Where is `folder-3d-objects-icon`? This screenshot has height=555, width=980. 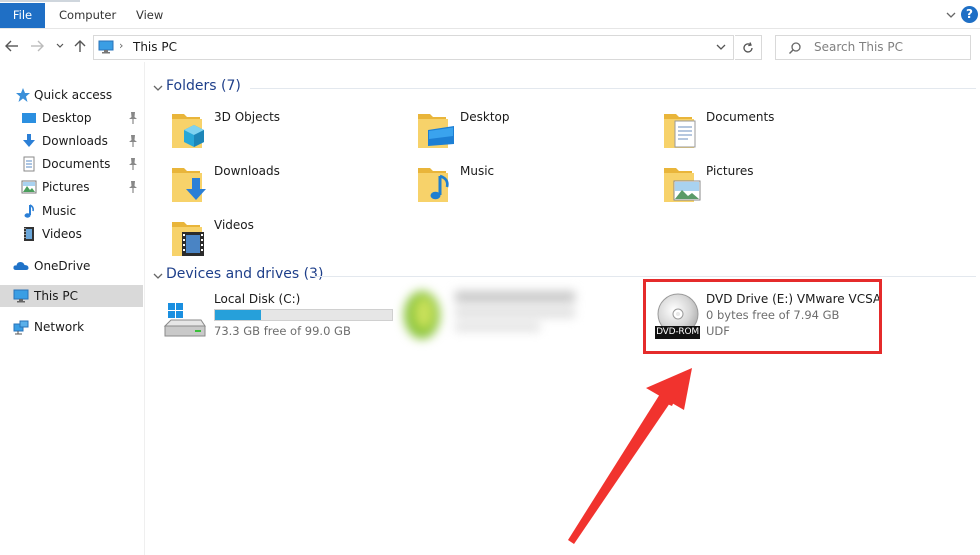
folder-3d-objects-icon is located at coordinates (188, 131).